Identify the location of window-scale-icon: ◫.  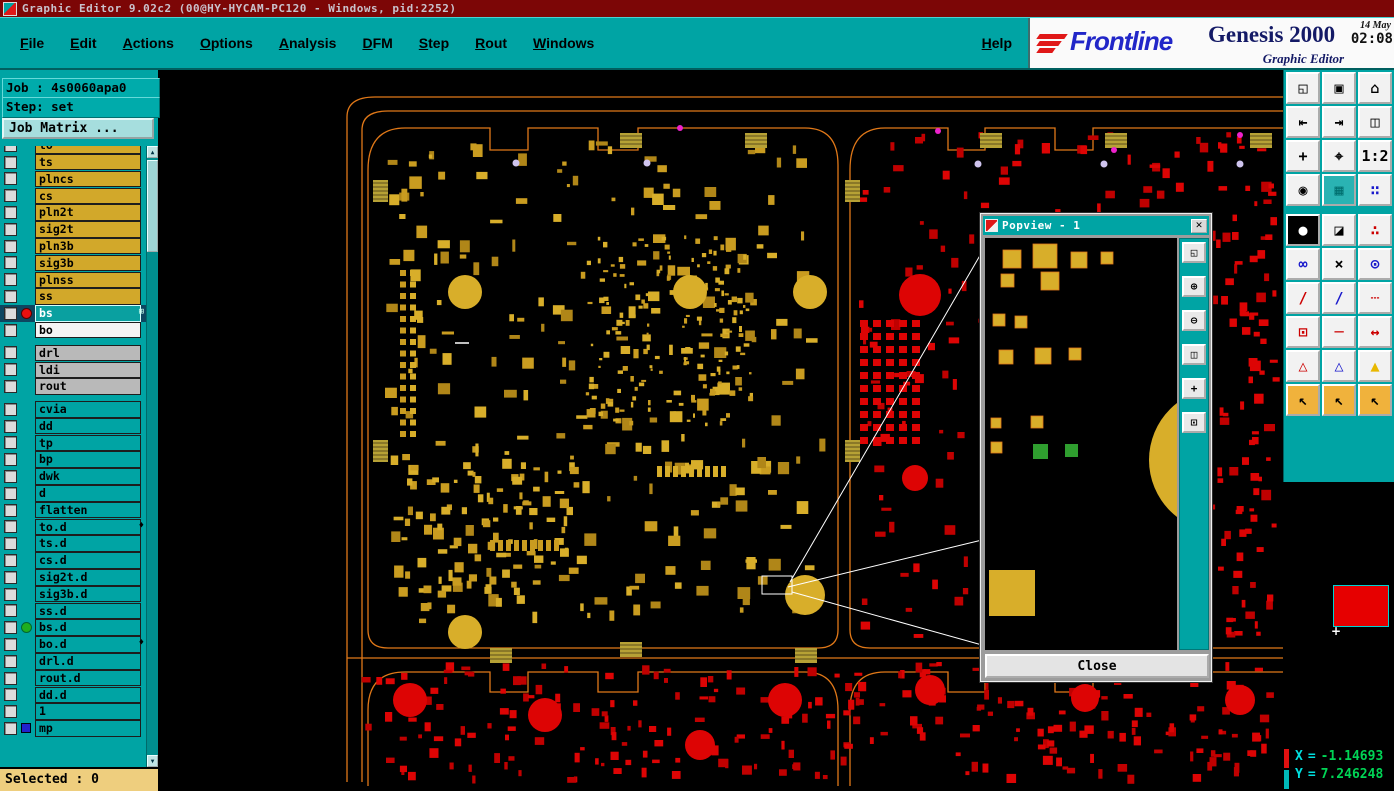
(1375, 122).